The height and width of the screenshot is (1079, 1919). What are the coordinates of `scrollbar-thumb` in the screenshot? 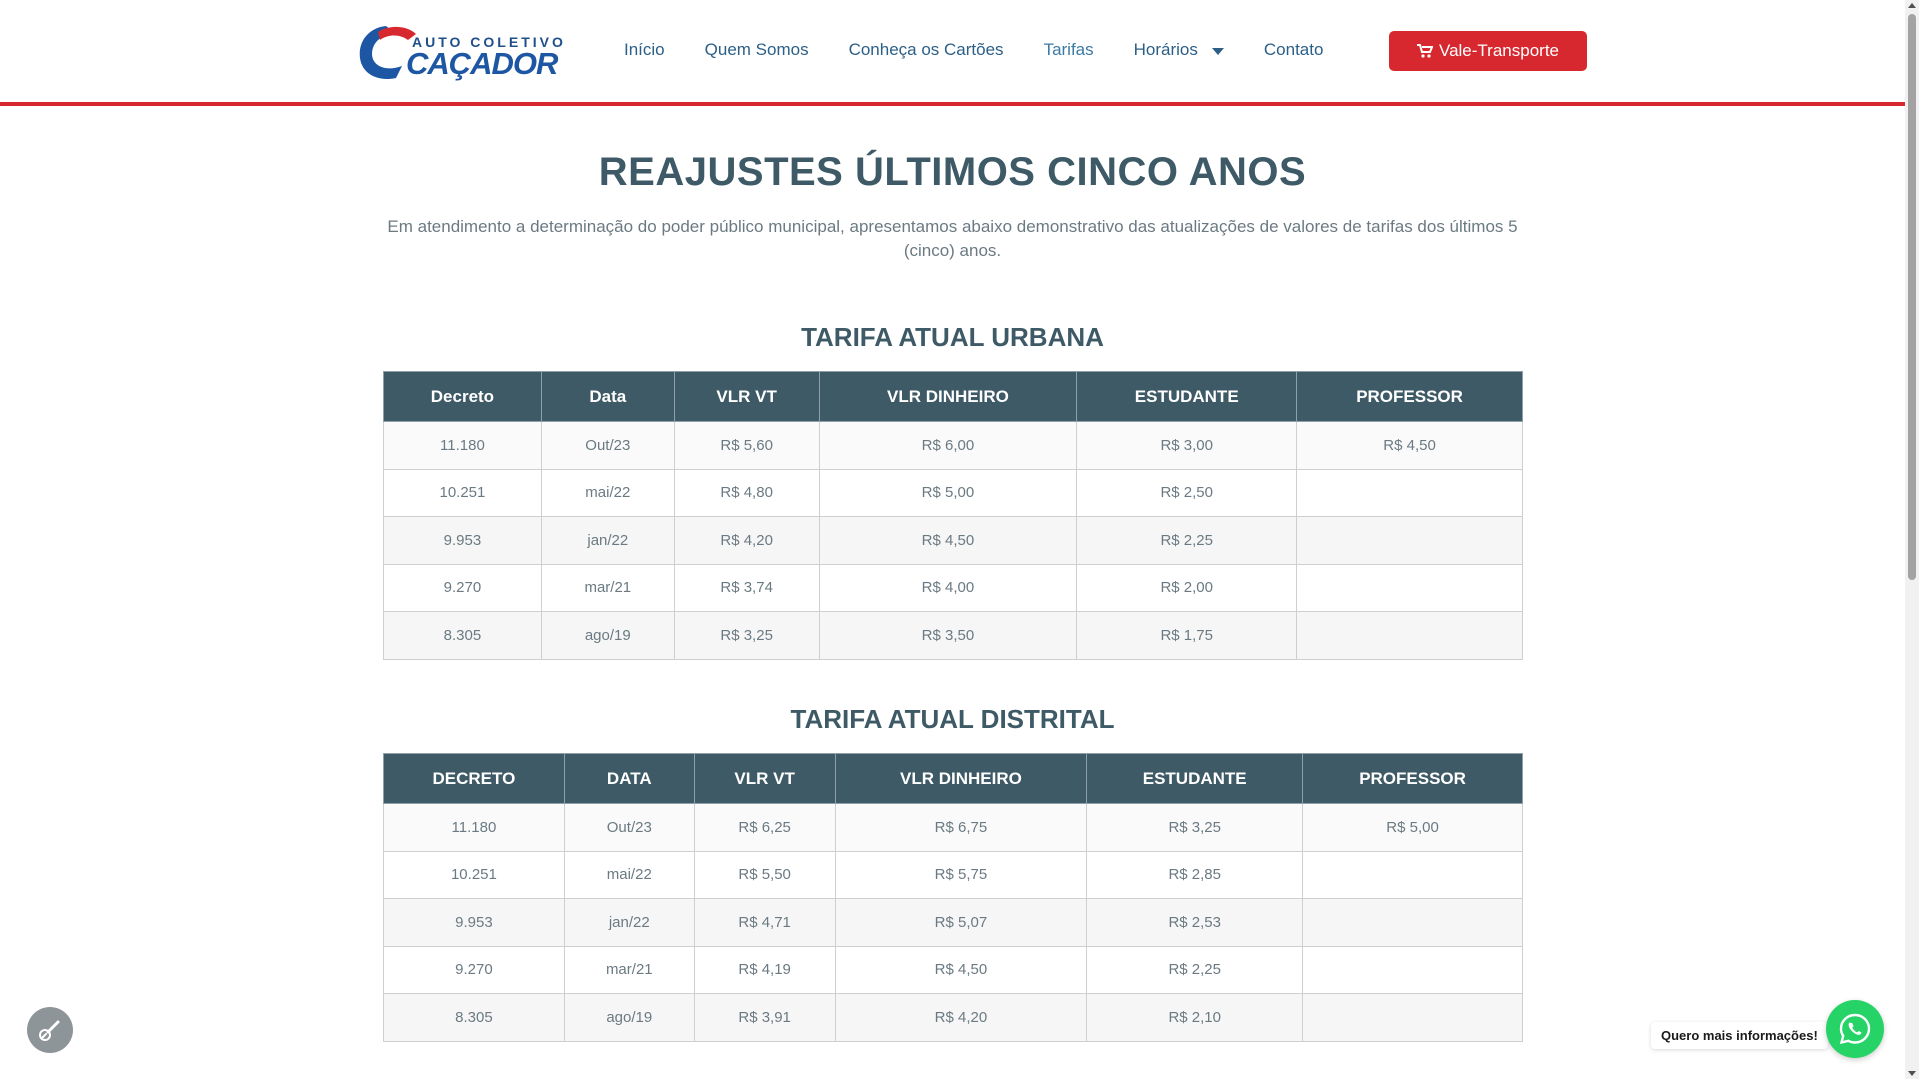 It's located at (1912, 297).